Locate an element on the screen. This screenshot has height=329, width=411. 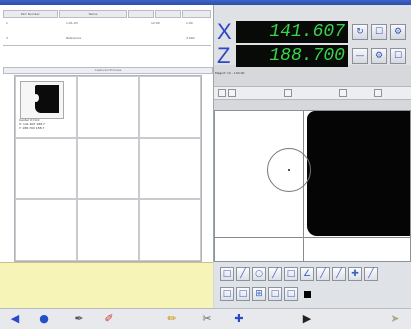
row-value: 1.00 is located at coordinates (189, 23).